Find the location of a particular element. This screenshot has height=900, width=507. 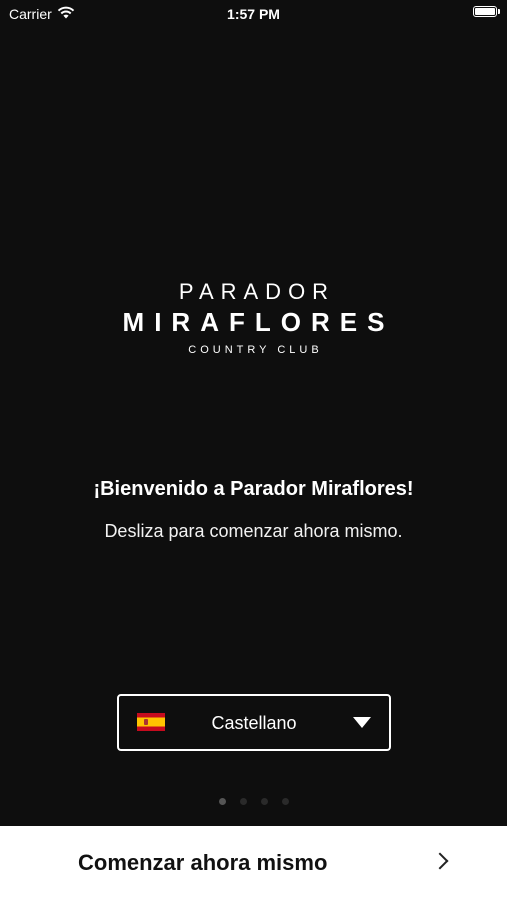

status-right is located at coordinates (486, 11).